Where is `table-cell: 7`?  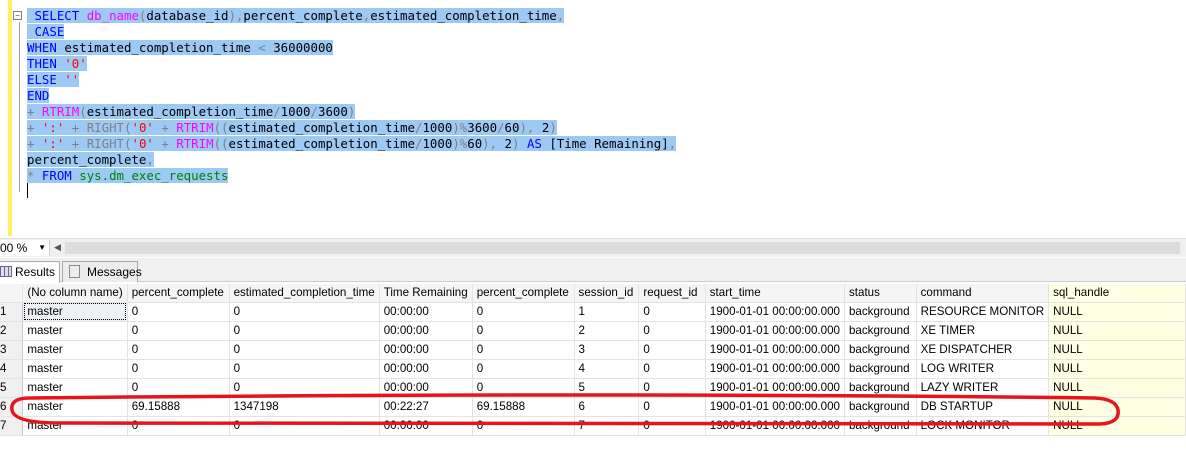 table-cell: 7 is located at coordinates (607, 426).